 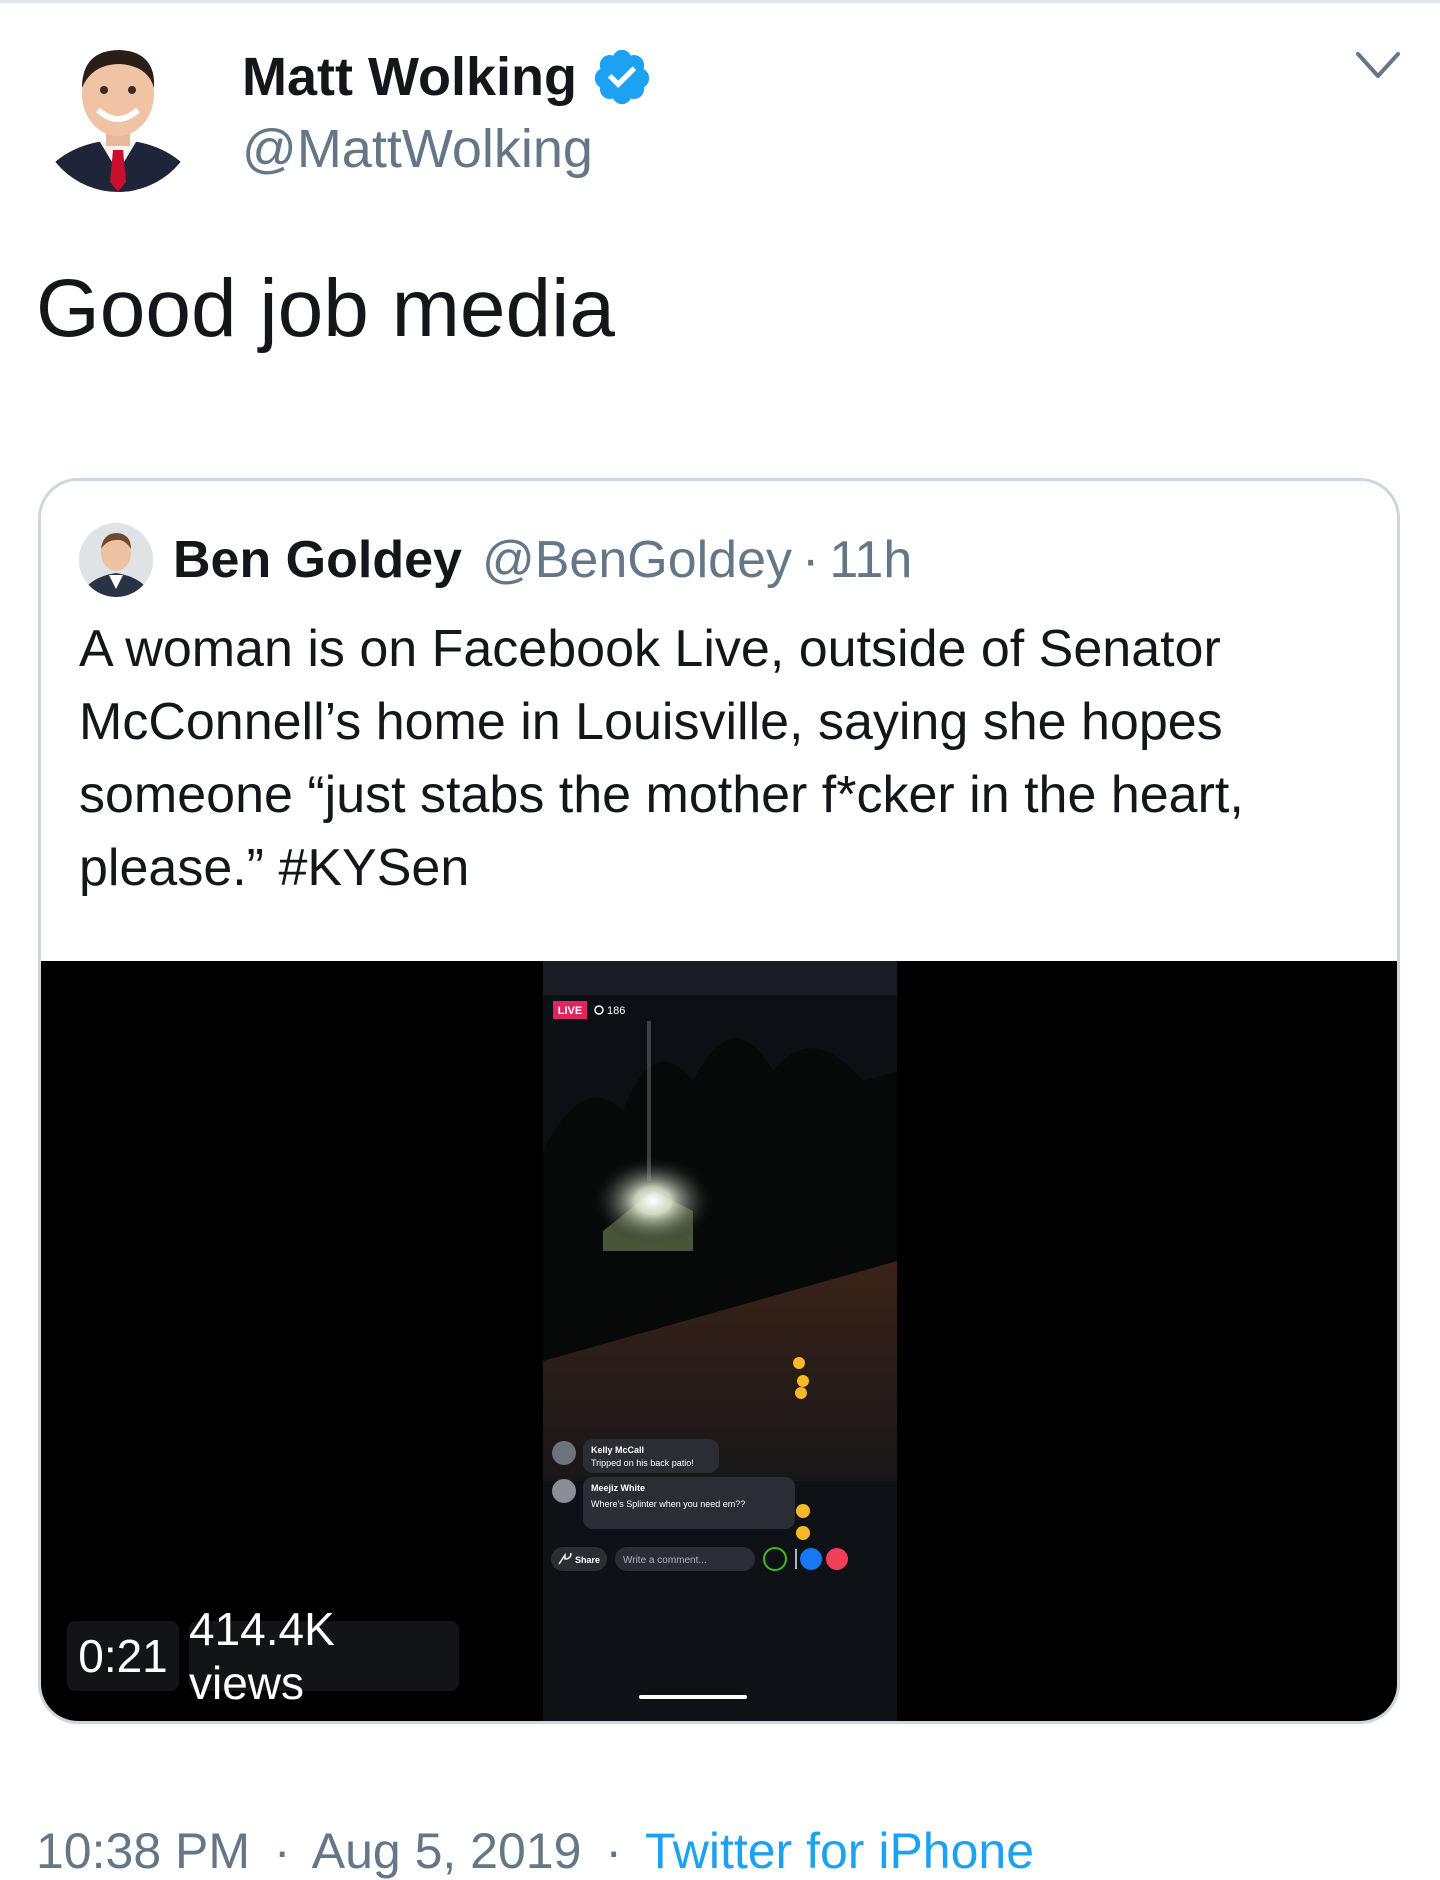 I want to click on author-name-row: Matt Wolking, so click(x=447, y=77).